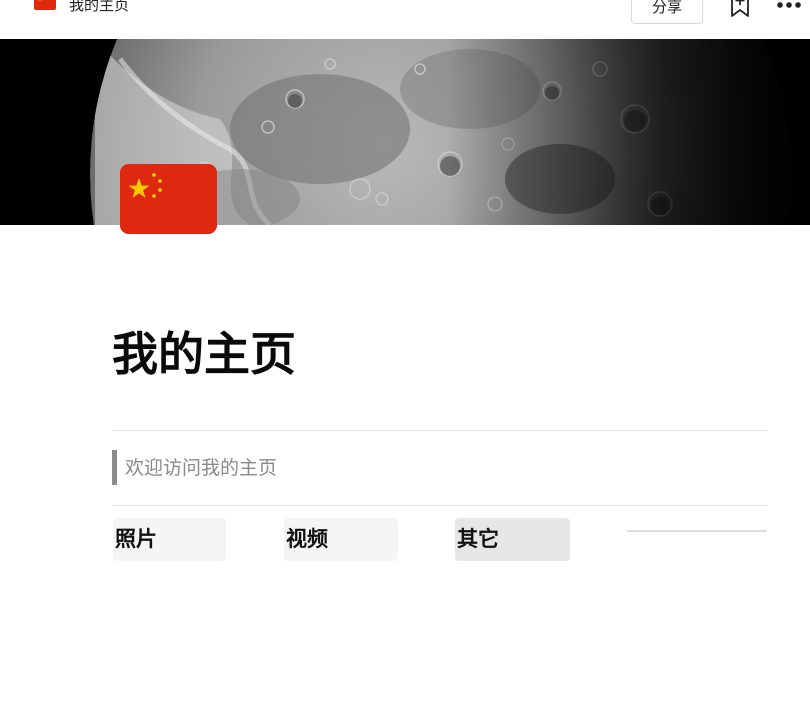  I want to click on quote-bar, so click(114, 467).